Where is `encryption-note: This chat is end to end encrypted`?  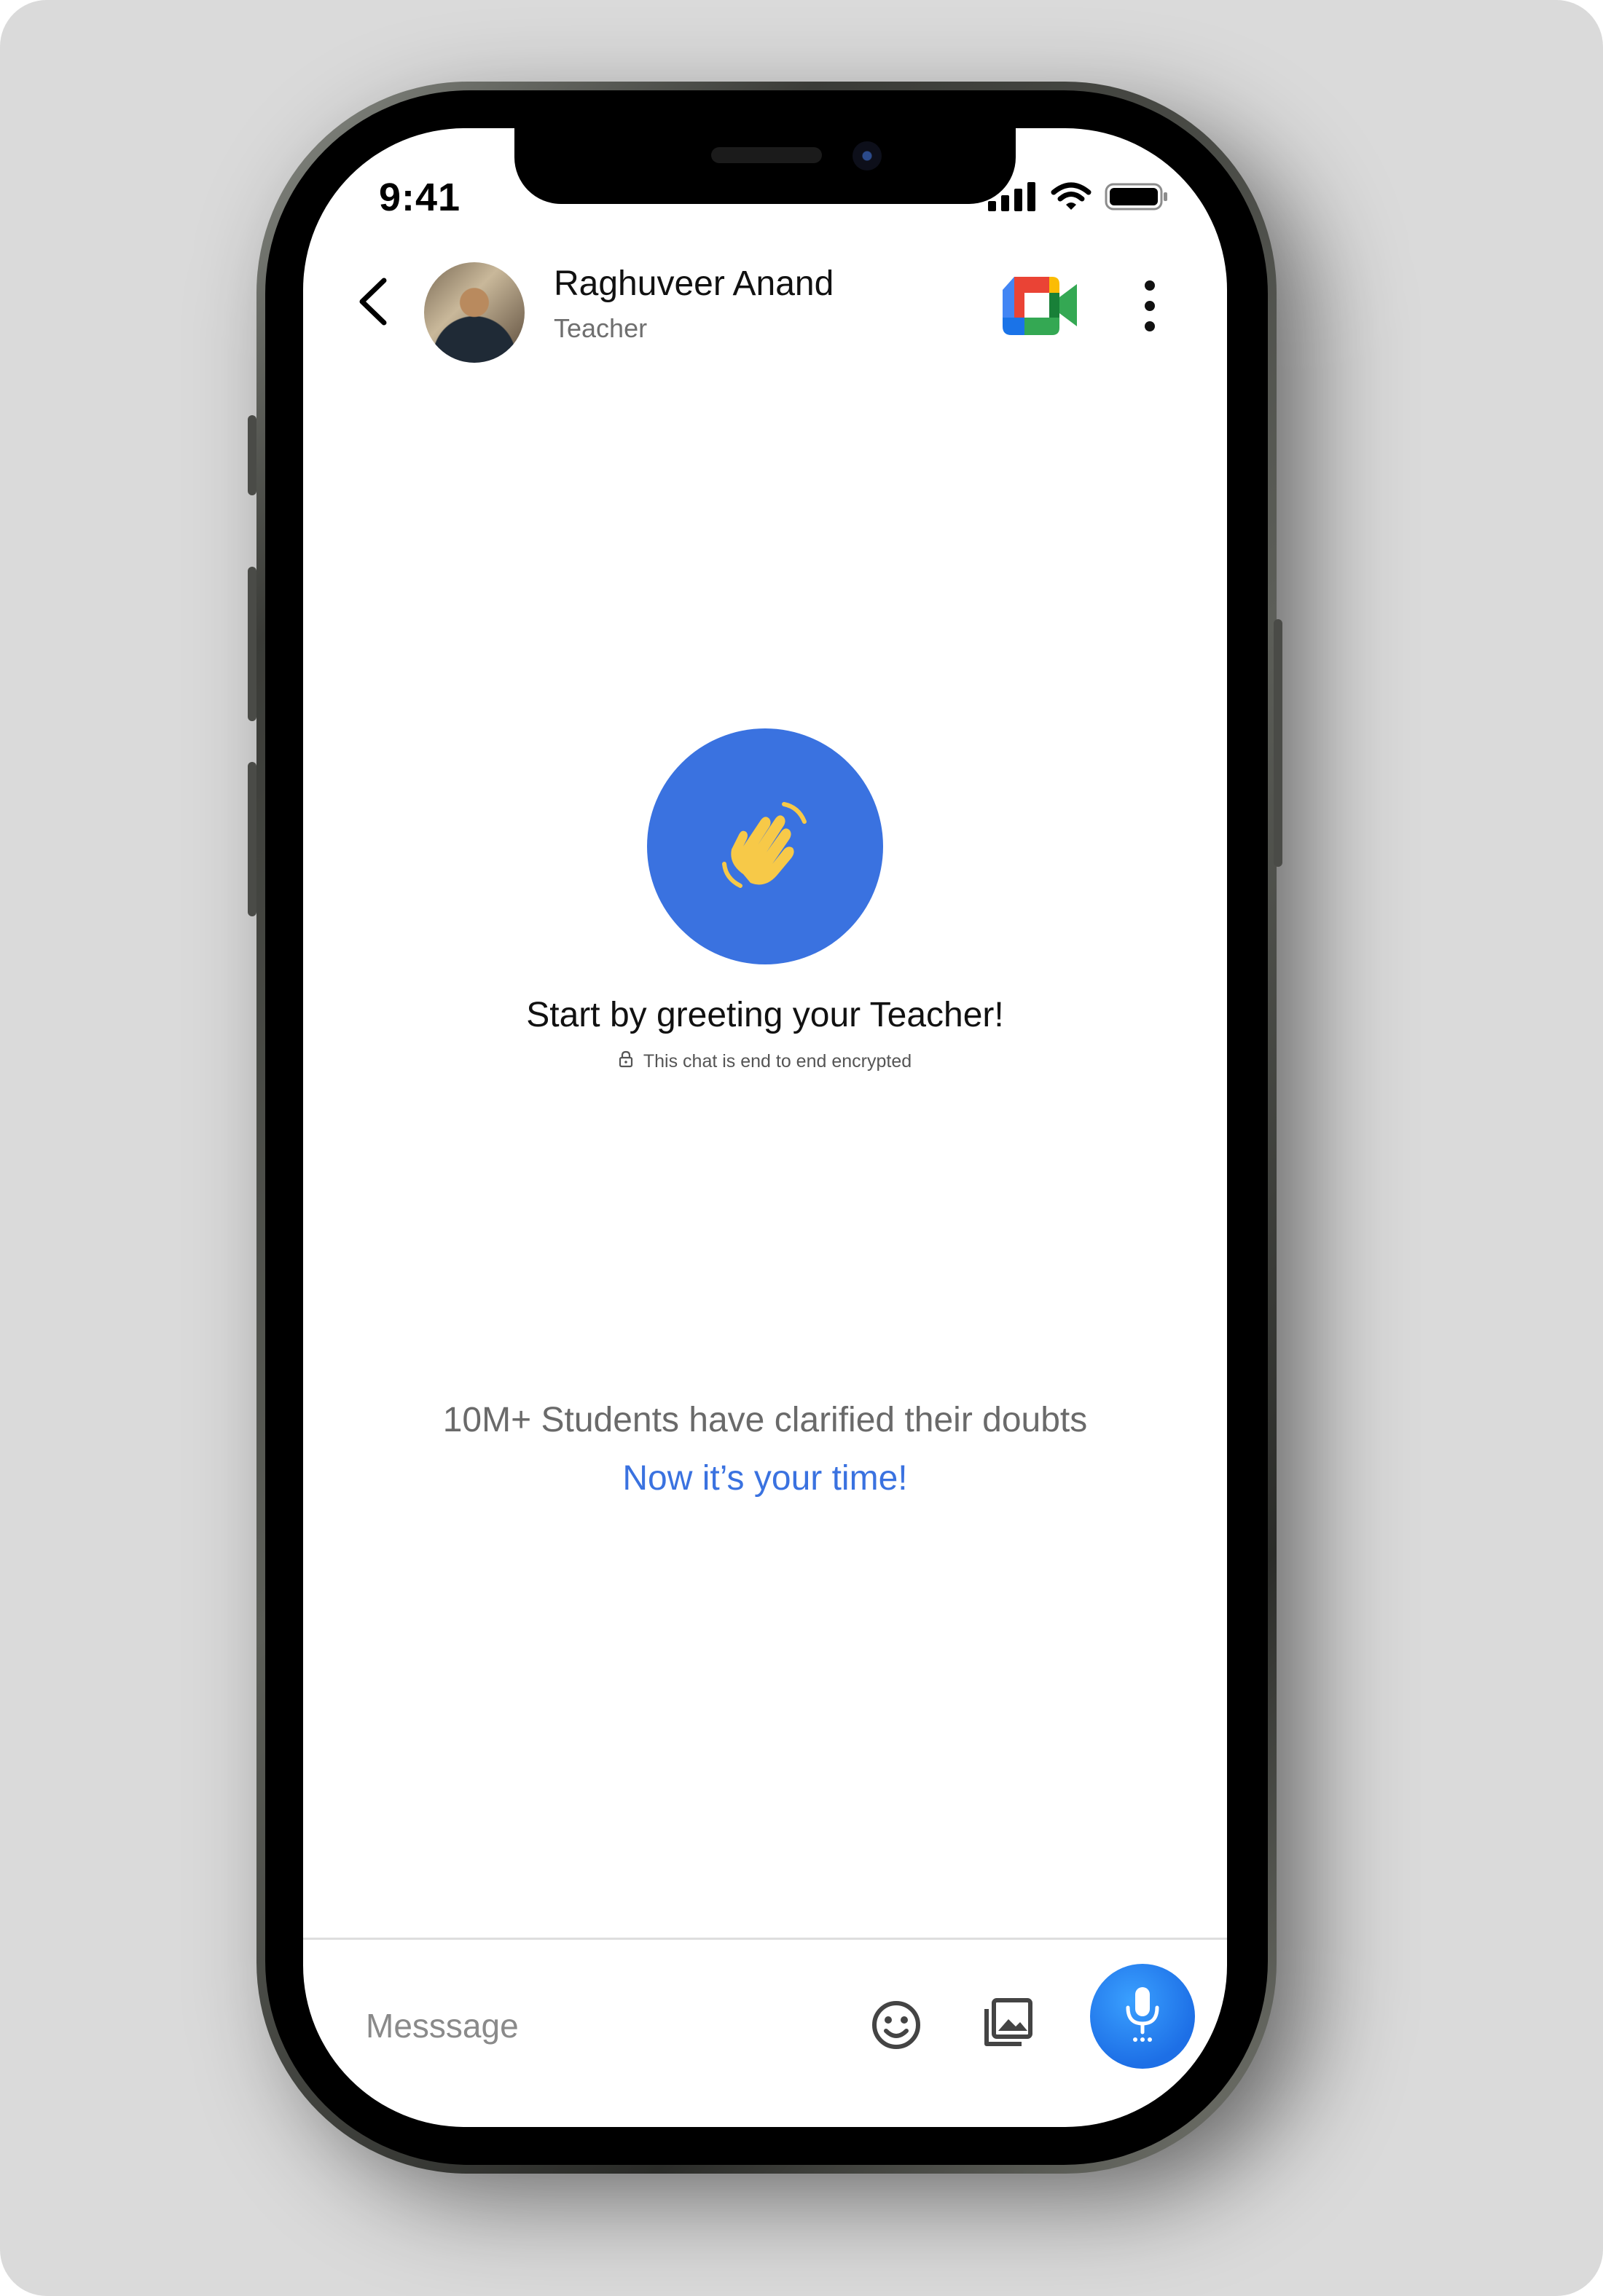
encryption-note: This chat is end to end encrypted is located at coordinates (765, 1061).